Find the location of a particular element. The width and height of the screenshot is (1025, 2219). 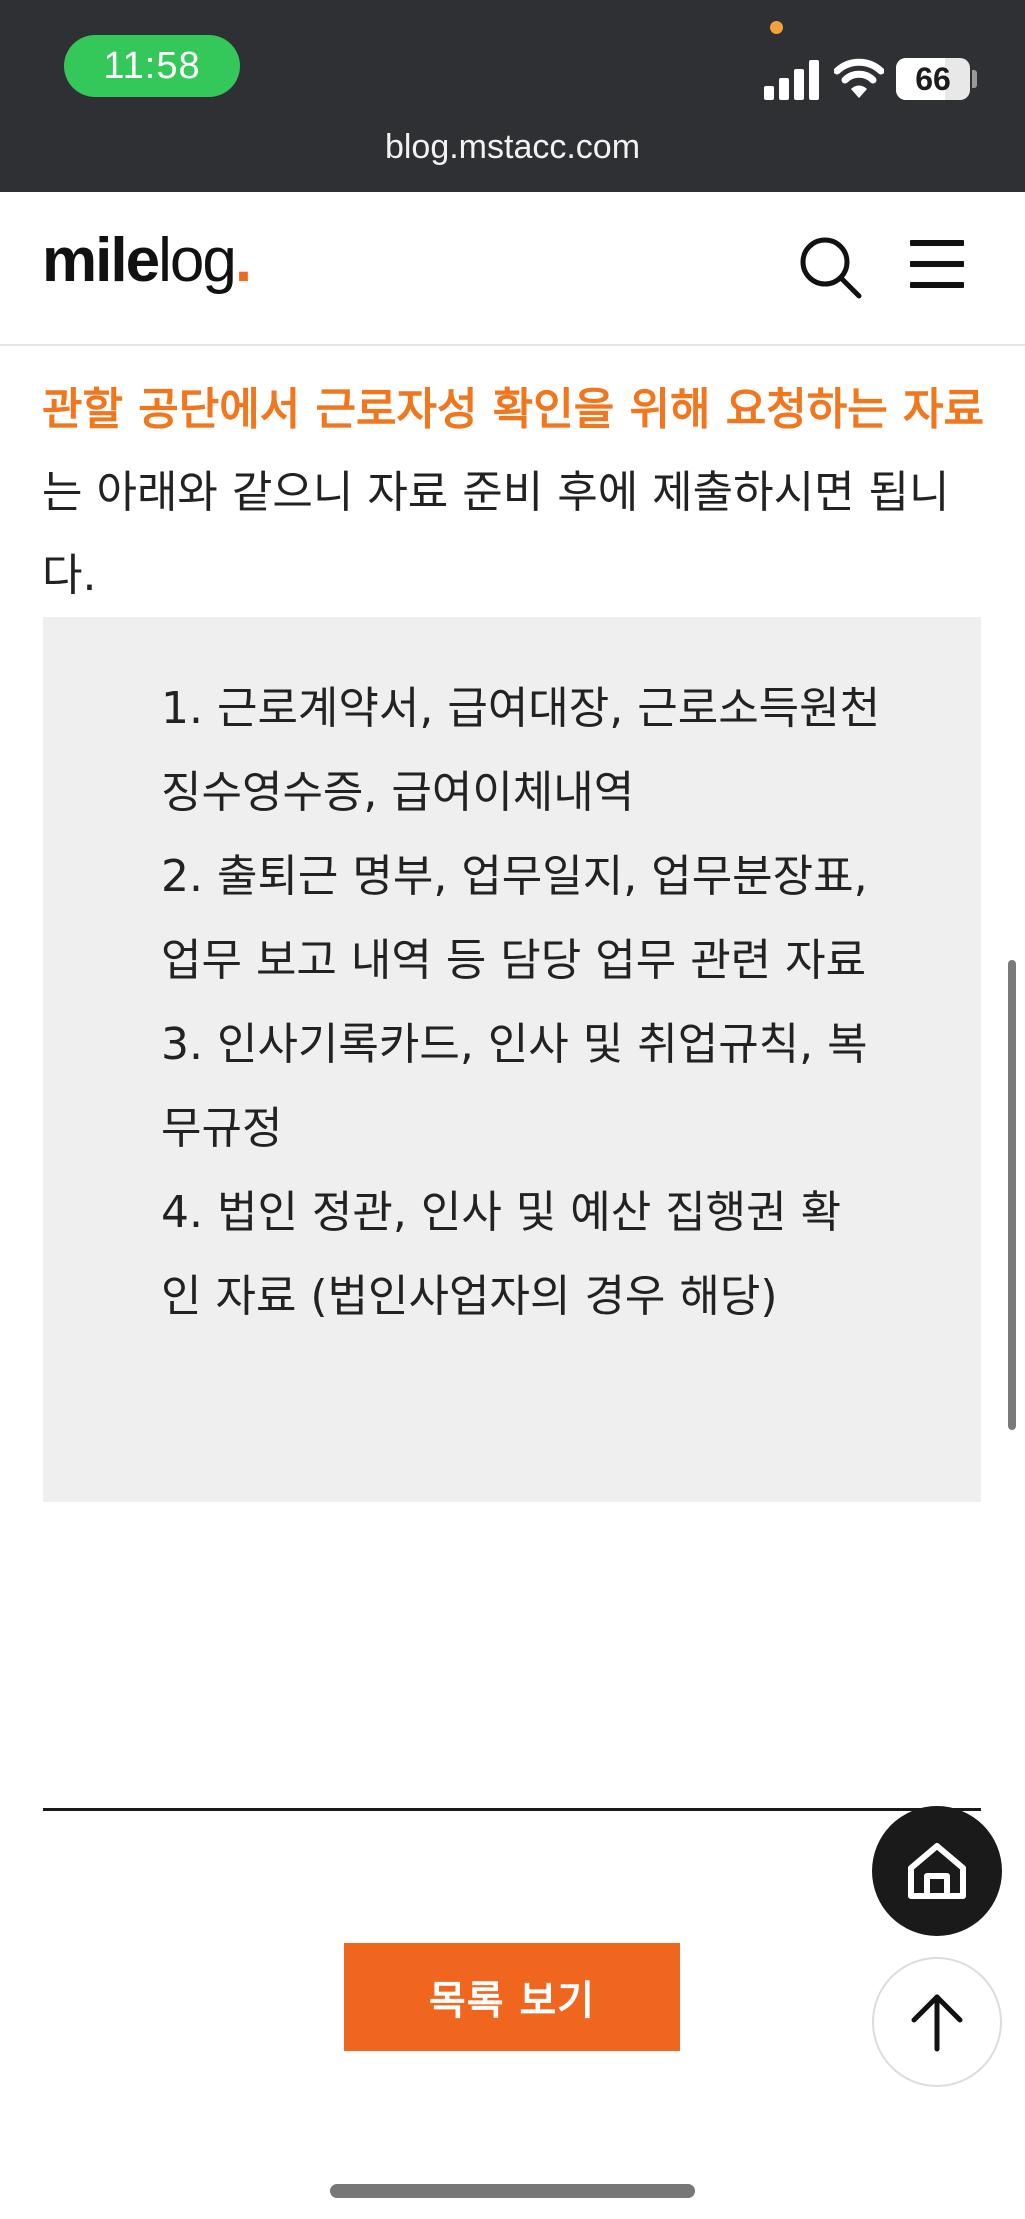

cellular-signal-icon is located at coordinates (792, 80).